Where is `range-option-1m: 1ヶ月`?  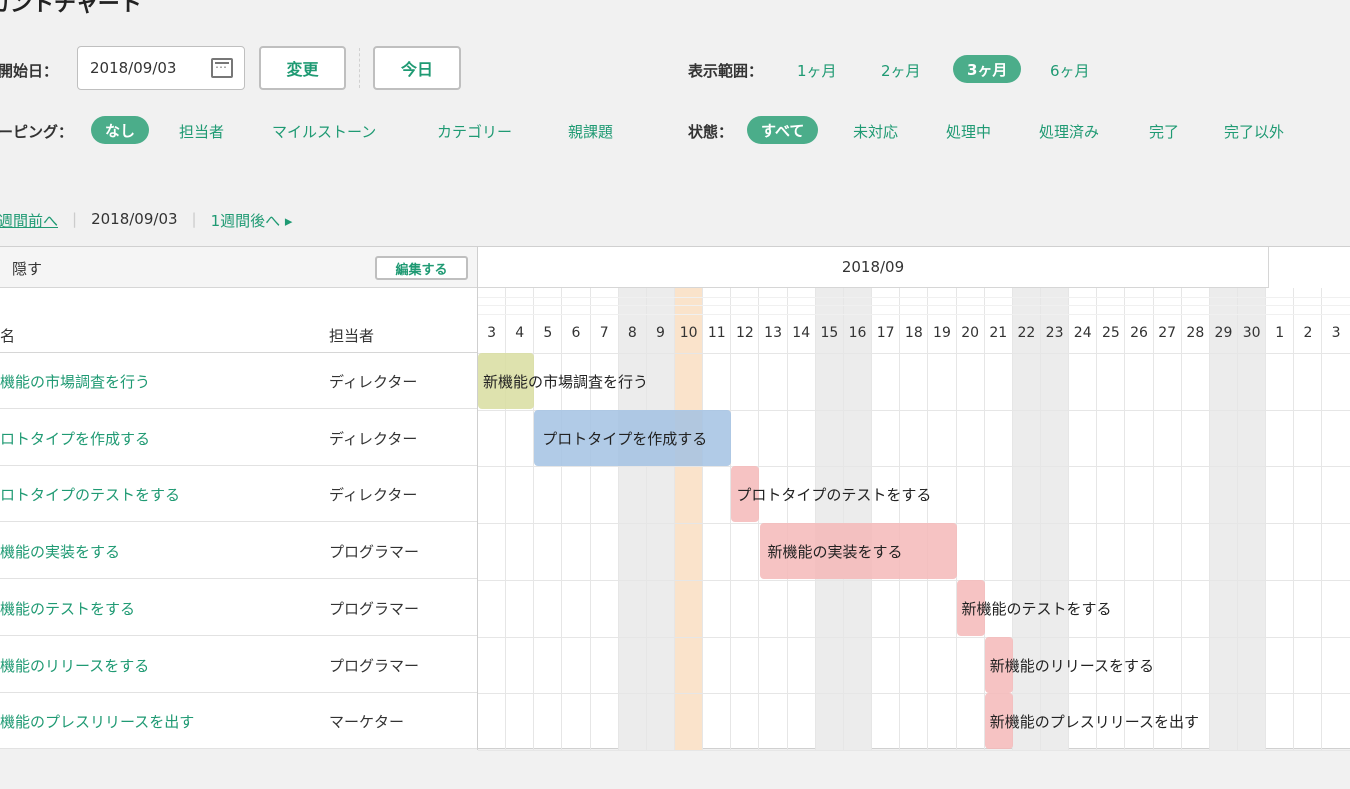
range-option-1m: 1ヶ月 is located at coordinates (817, 70).